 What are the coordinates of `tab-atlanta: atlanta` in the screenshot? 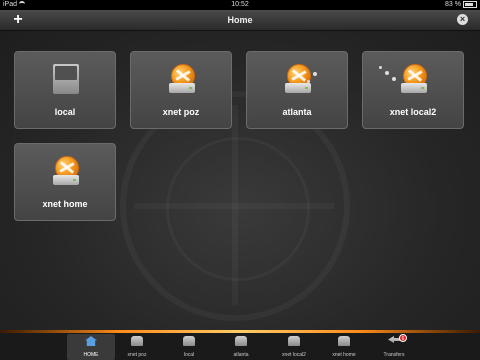 It's located at (241, 347).